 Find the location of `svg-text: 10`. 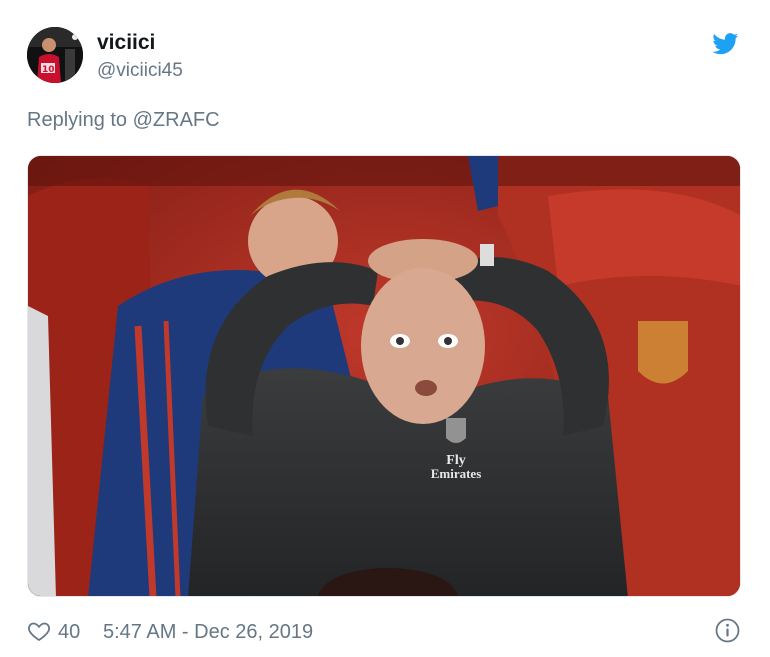

svg-text: 10 is located at coordinates (48, 70).